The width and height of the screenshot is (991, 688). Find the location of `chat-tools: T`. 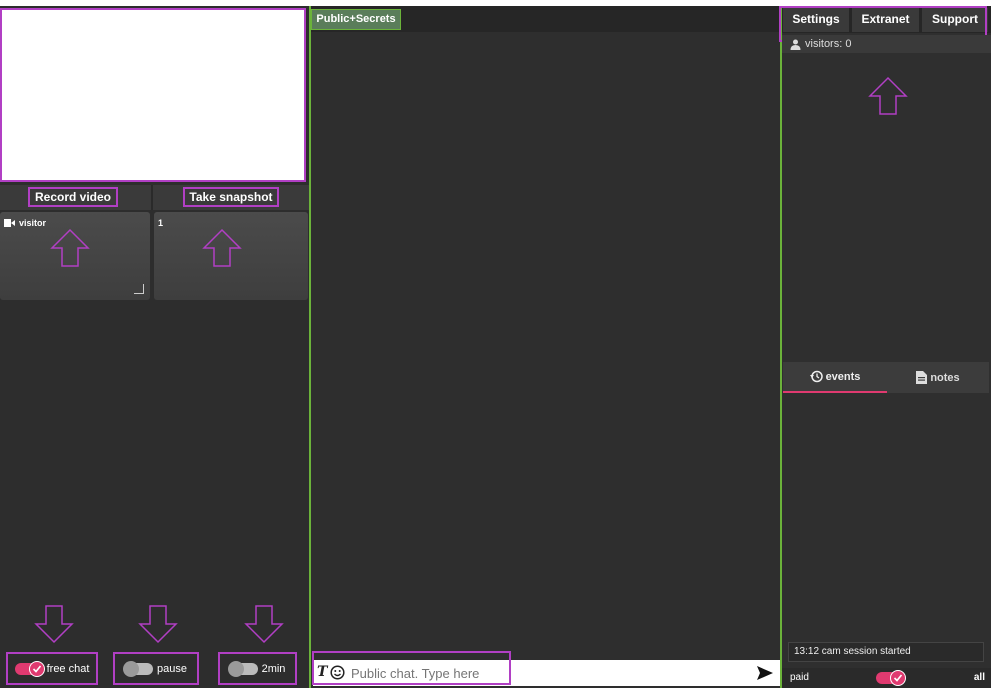

chat-tools: T is located at coordinates (331, 672).